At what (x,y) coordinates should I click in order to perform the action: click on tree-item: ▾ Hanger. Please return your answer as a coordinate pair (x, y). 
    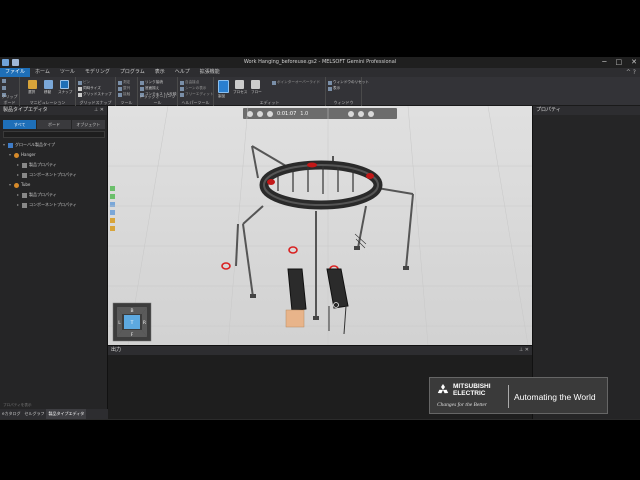
    Looking at the image, I should click on (54, 155).